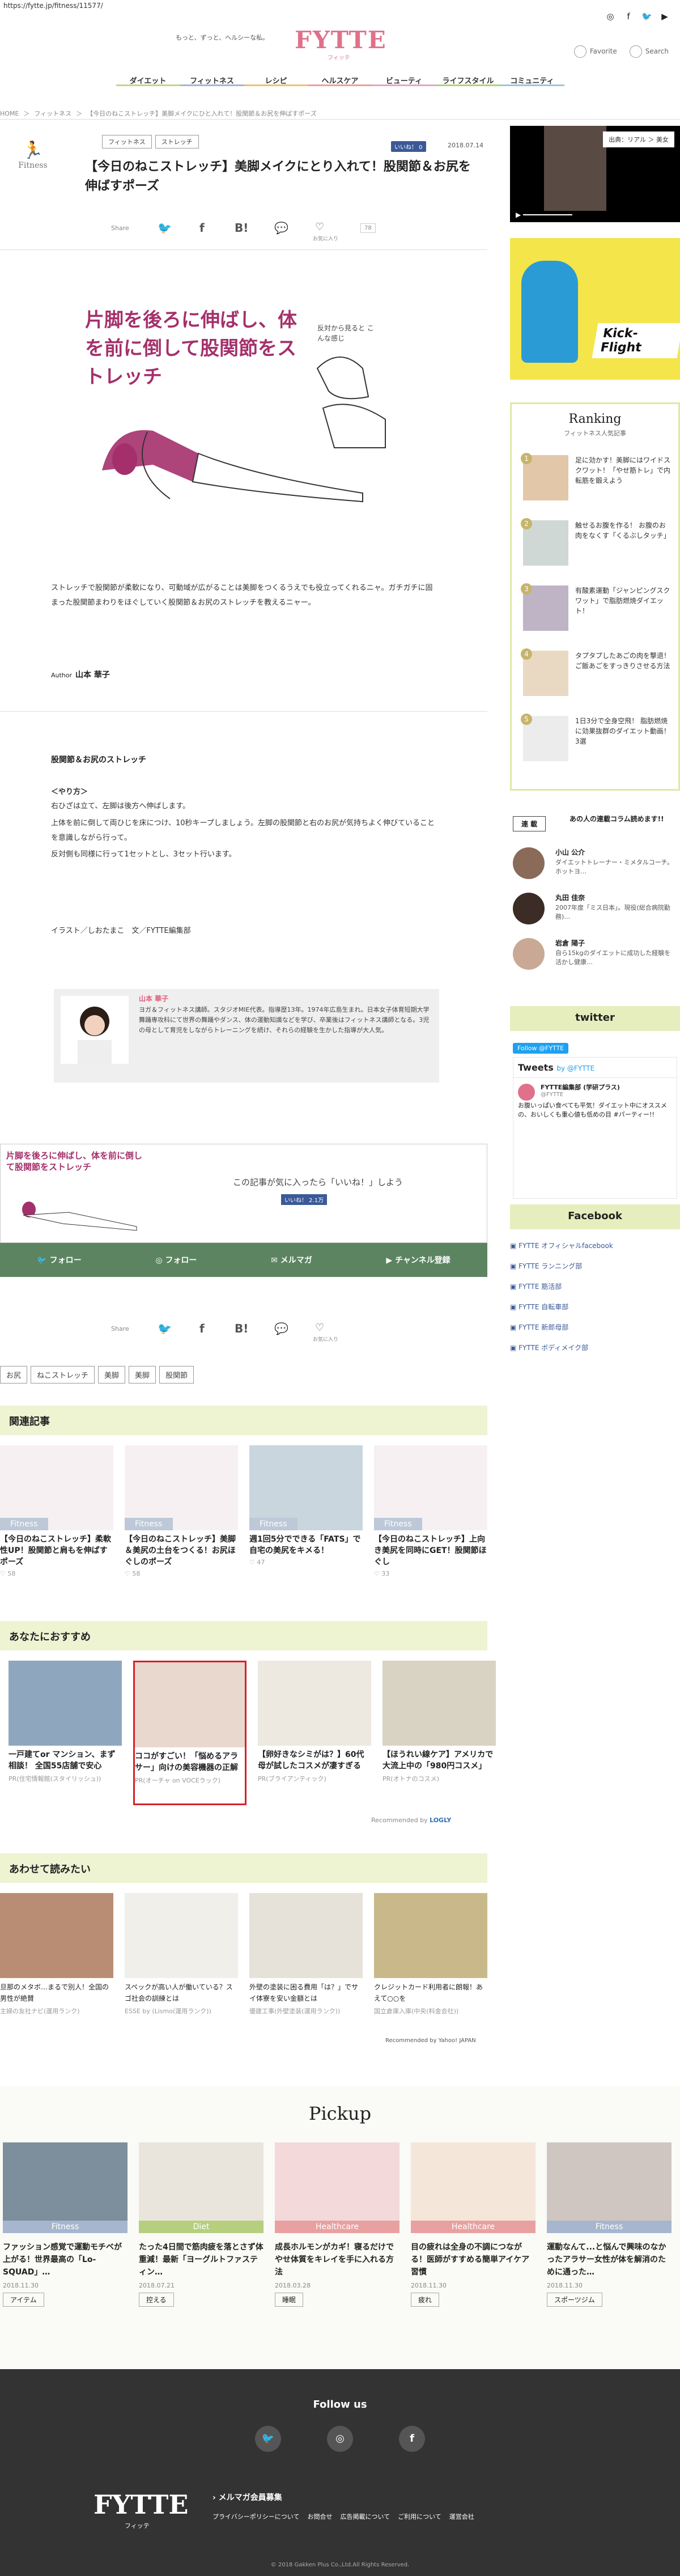  I want to click on ranking-item: 4 タプタプしたあごの肉を撃退！ ご飯あごをすっきりさせる方法, so click(595, 677).